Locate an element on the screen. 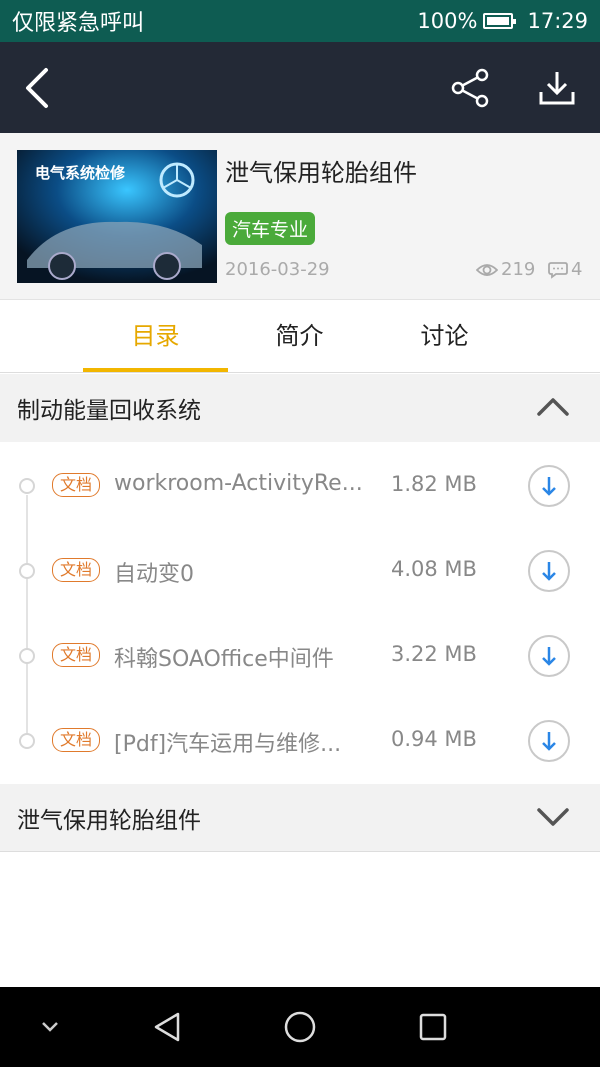 The width and height of the screenshot is (600, 1067). list-item: 文档 自动变0 4.08 MB is located at coordinates (300, 570).